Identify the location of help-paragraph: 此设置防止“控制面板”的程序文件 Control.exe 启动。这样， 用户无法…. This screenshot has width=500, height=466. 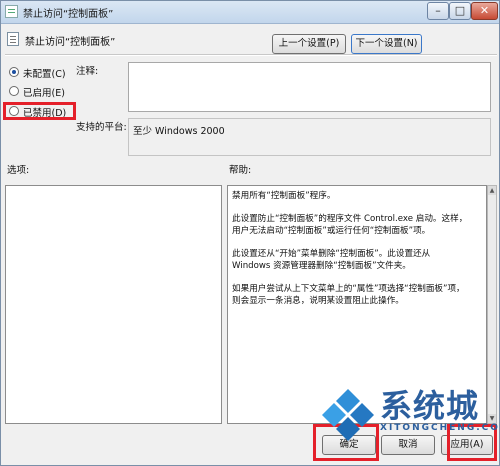
(350, 225).